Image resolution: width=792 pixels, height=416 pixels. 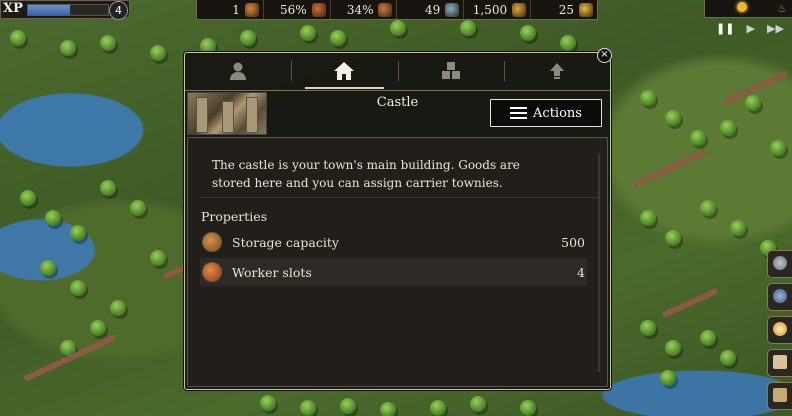 I want to click on side-button-gear, so click(x=779, y=264).